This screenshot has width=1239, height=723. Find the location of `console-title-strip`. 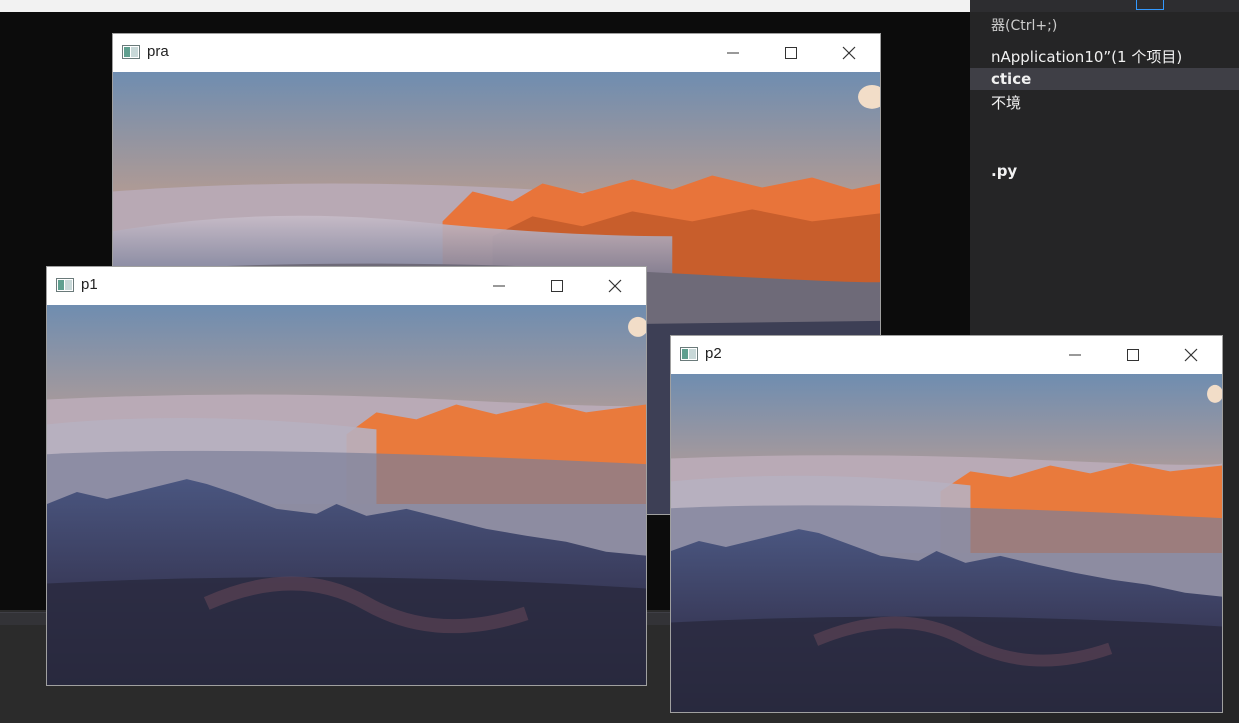

console-title-strip is located at coordinates (485, 6).